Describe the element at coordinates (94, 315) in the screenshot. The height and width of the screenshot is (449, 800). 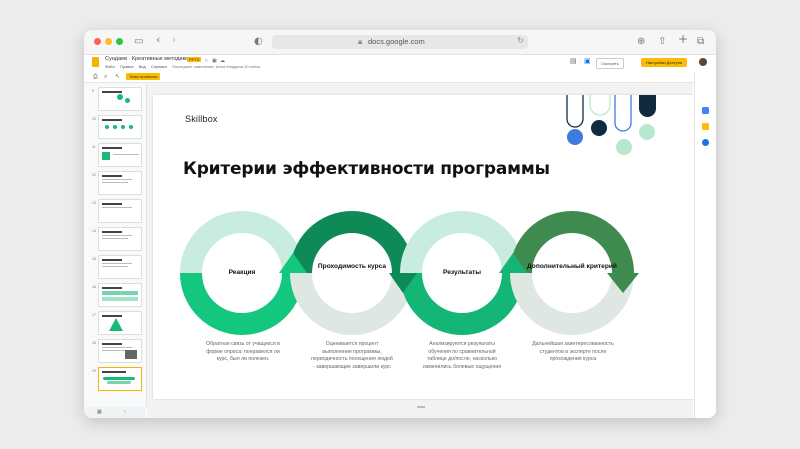
I see `slide-number: 17` at that location.